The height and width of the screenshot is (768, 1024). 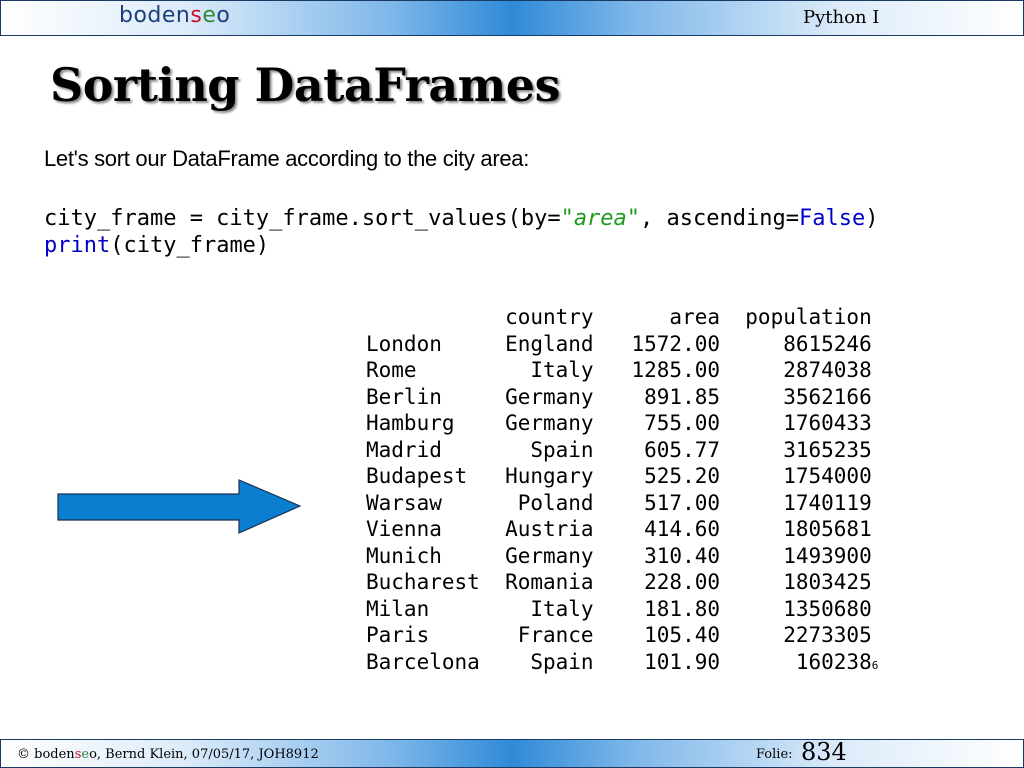 What do you see at coordinates (209, 15) in the screenshot?
I see `logo-text-part: e` at bounding box center [209, 15].